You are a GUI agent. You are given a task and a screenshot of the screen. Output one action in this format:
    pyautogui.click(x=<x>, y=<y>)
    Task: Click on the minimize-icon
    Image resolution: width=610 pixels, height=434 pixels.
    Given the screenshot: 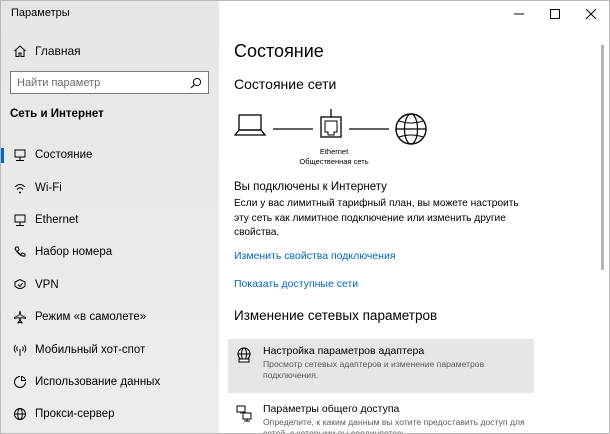 What is the action you would take?
    pyautogui.click(x=519, y=14)
    